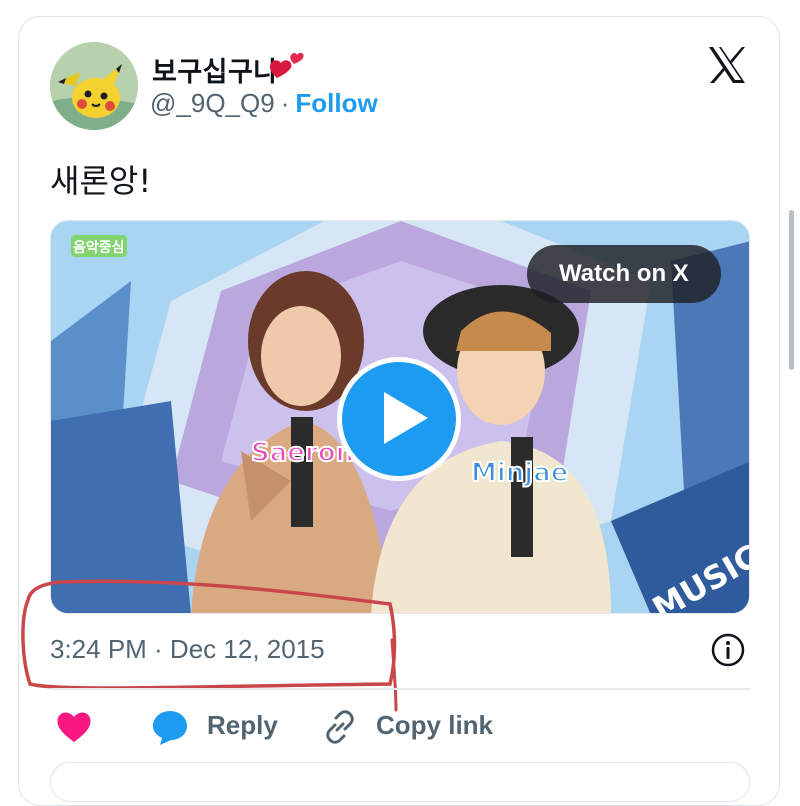 Image resolution: width=800 pixels, height=806 pixels. I want to click on two-hearts-icon, so click(286, 65).